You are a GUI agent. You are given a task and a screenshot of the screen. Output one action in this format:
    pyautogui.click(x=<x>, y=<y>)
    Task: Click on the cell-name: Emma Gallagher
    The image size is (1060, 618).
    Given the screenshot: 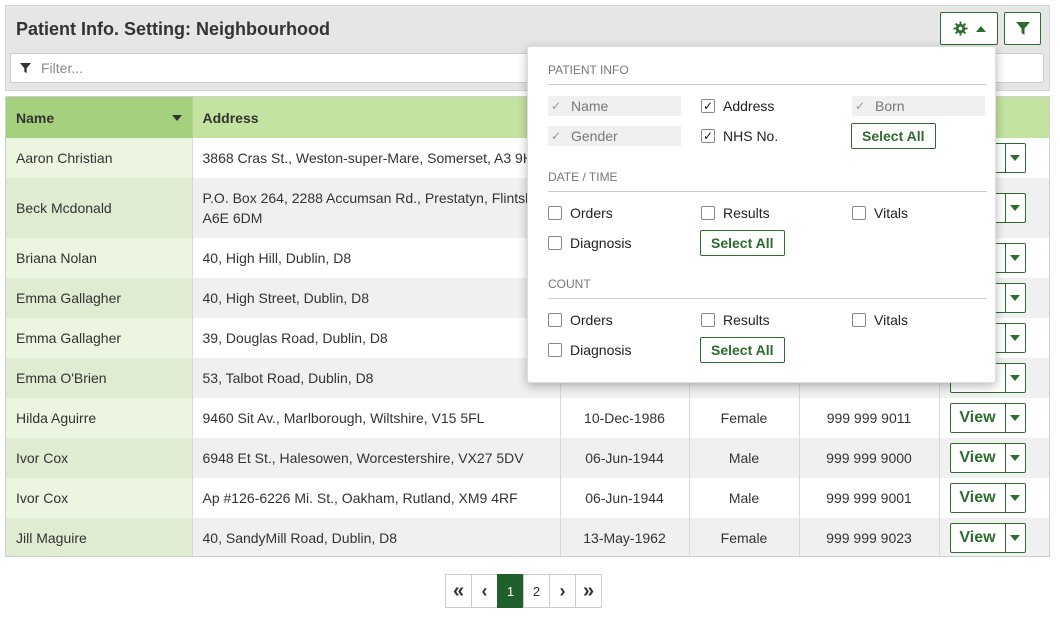 What is the action you would take?
    pyautogui.click(x=99, y=338)
    